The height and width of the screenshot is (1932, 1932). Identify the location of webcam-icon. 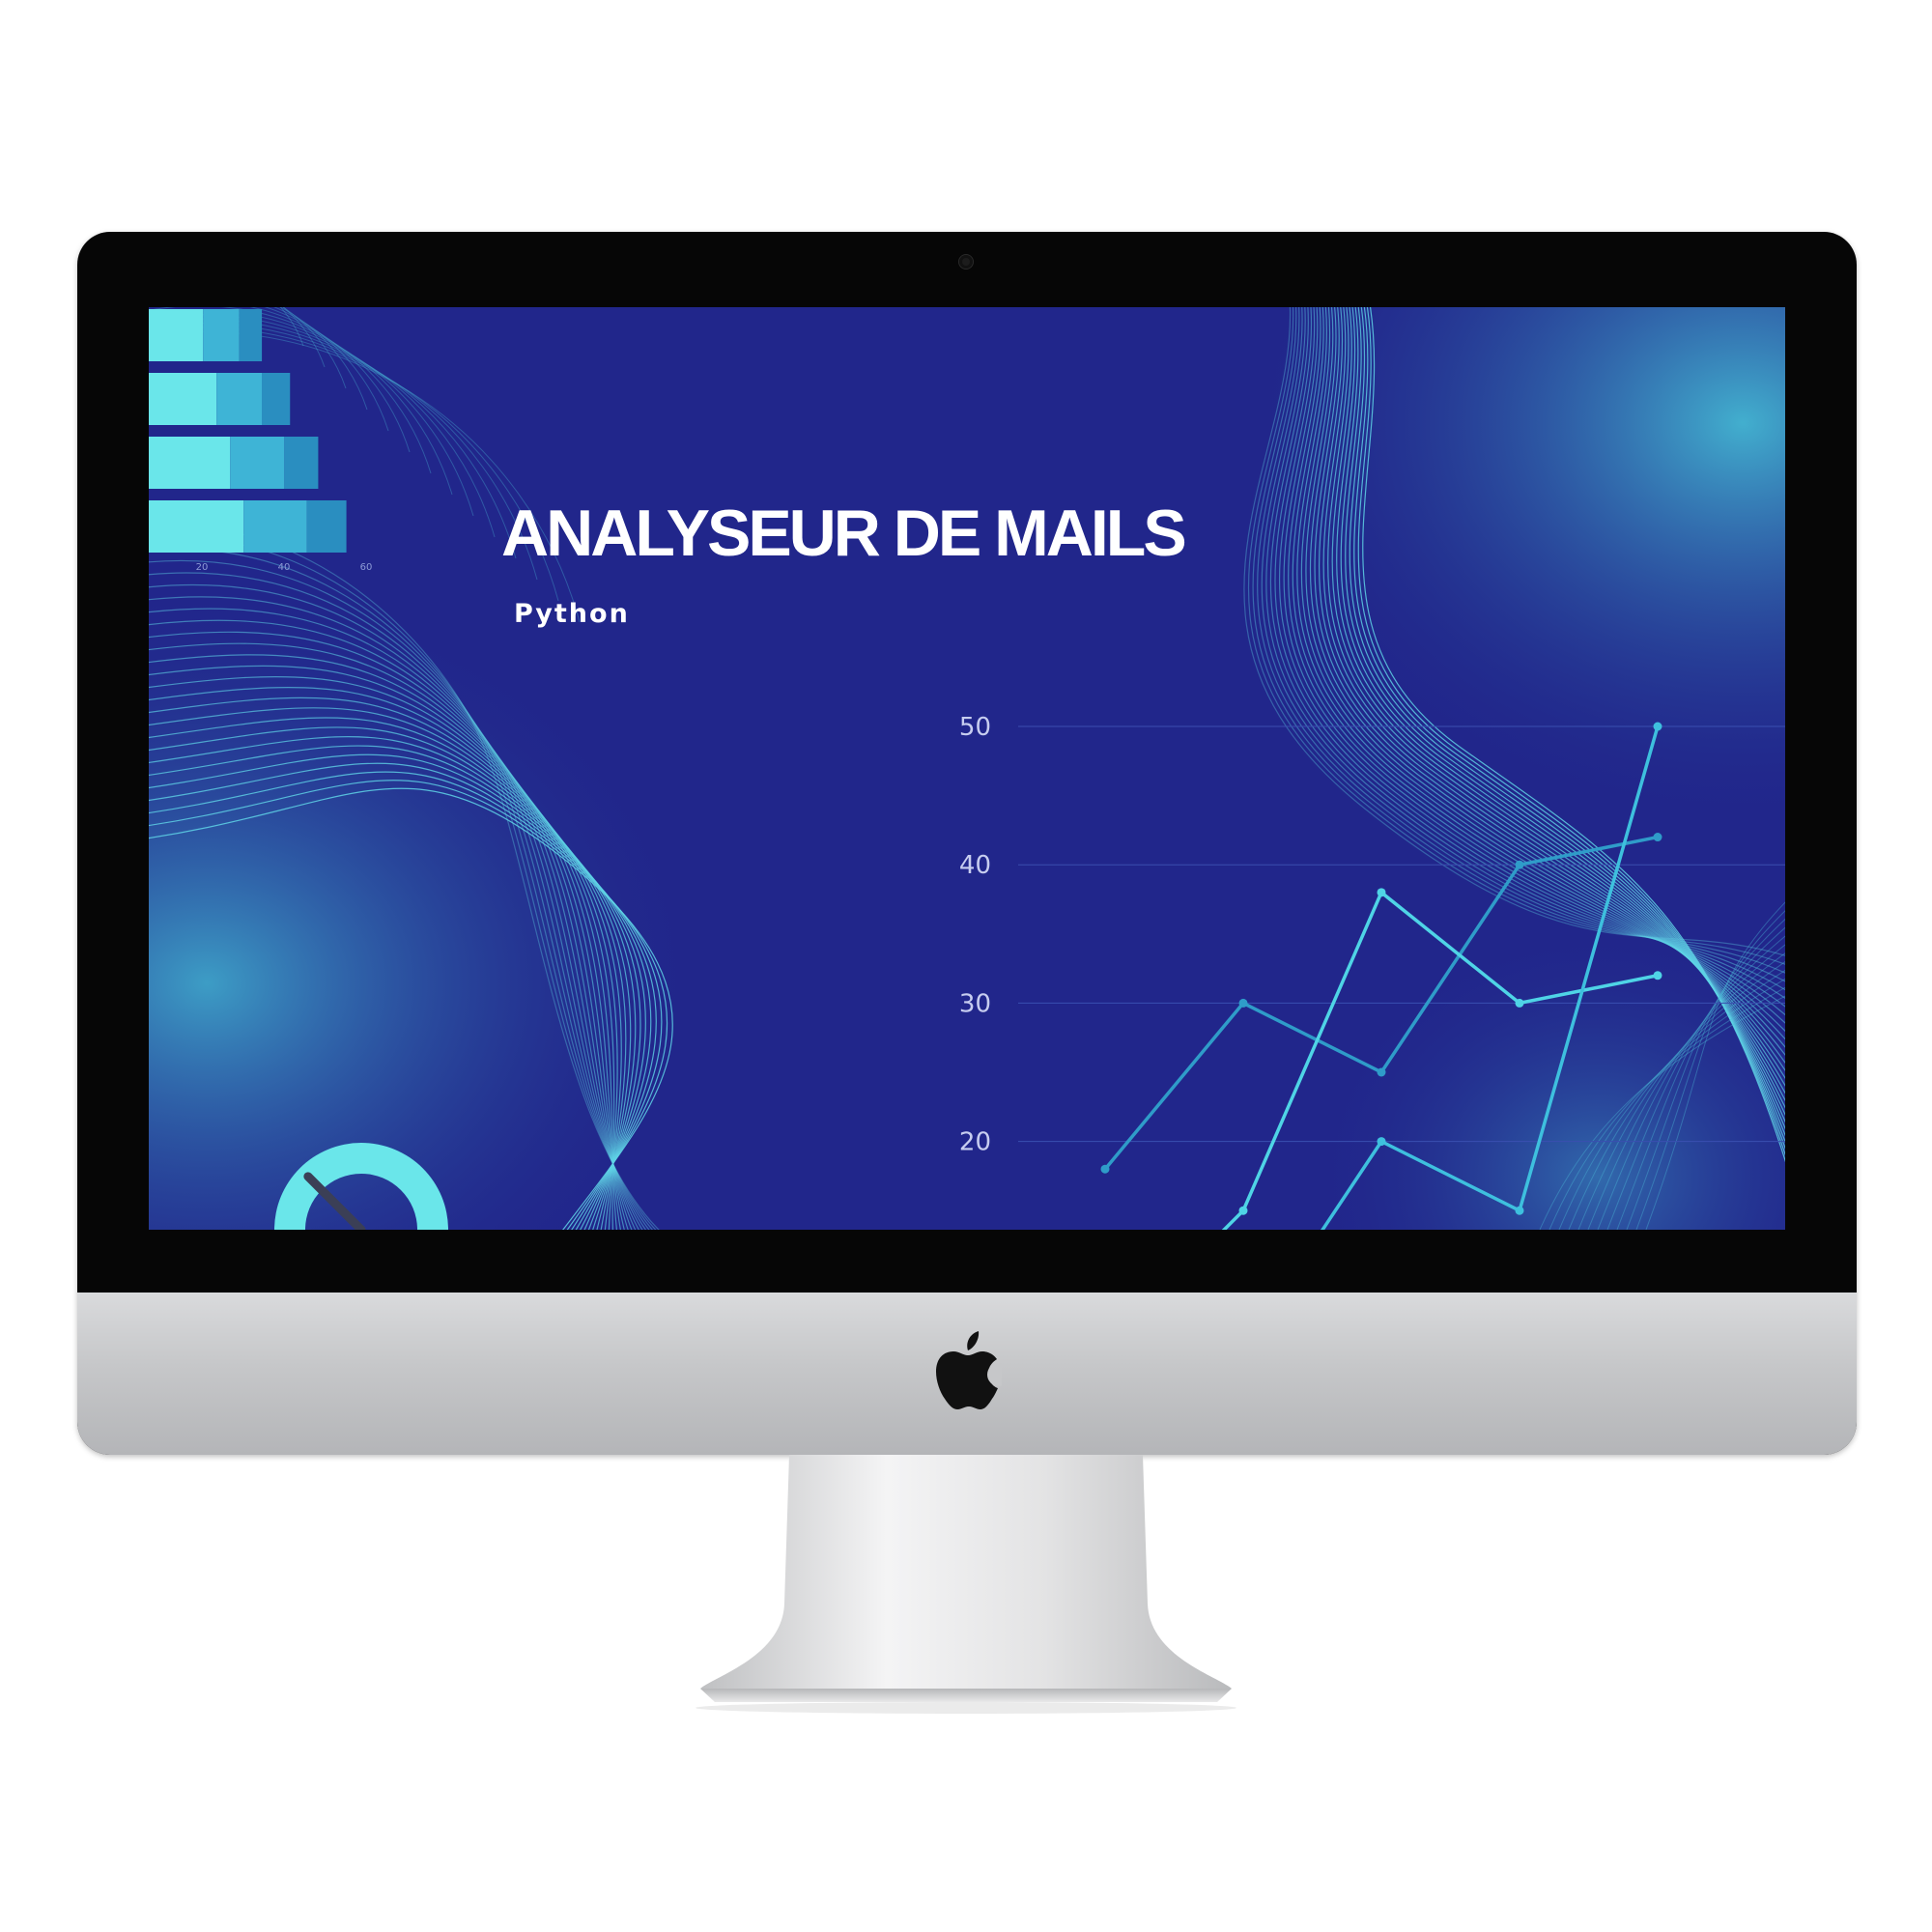
(966, 262).